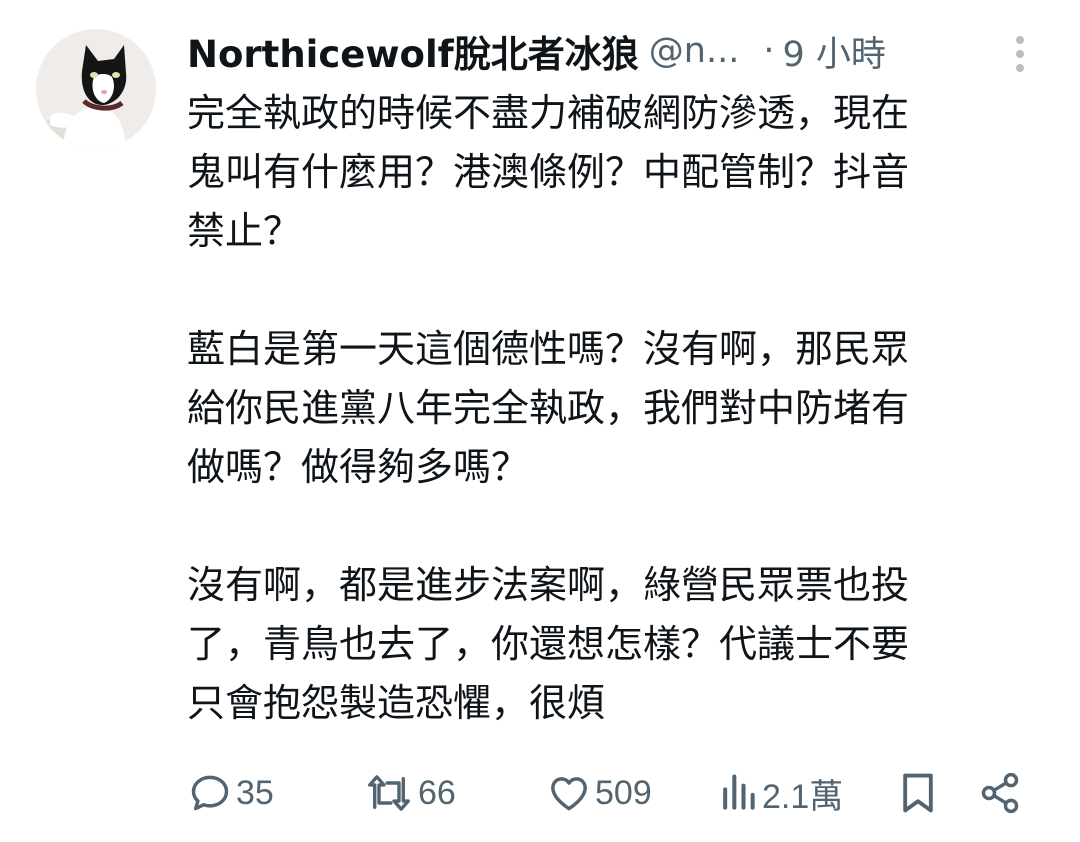 The image size is (1080, 842). What do you see at coordinates (255, 792) in the screenshot?
I see `reply-count: 35` at bounding box center [255, 792].